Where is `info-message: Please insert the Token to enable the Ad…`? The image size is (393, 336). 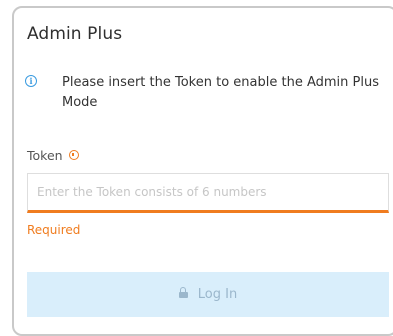
info-message: Please insert the Token to enable the Ad… is located at coordinates (220, 92).